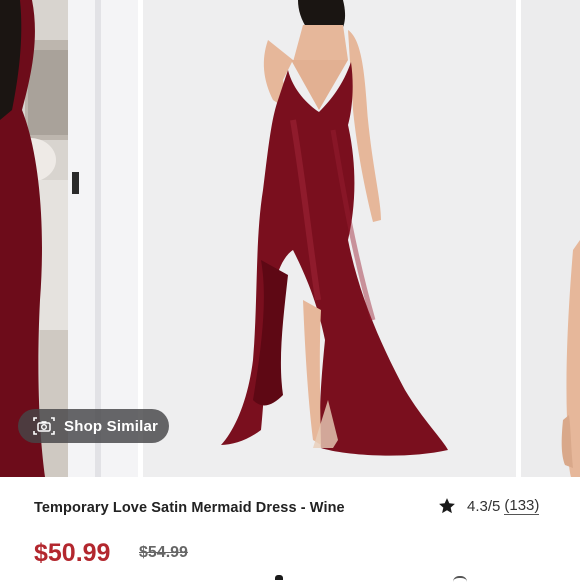  Describe the element at coordinates (111, 426) in the screenshot. I see `shop-similar-label: Shop Similar` at that location.